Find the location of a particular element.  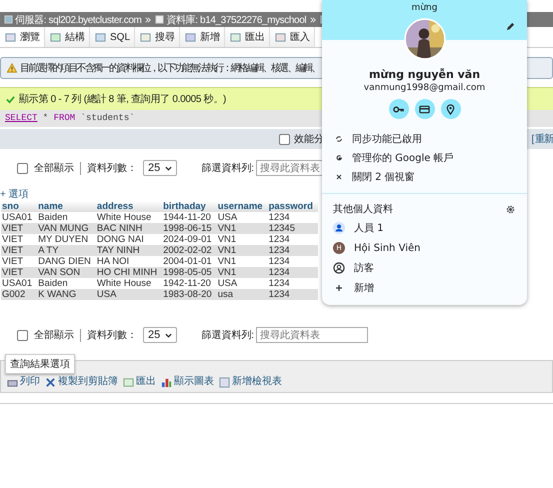

table-cell: DONG NAI is located at coordinates (129, 239).